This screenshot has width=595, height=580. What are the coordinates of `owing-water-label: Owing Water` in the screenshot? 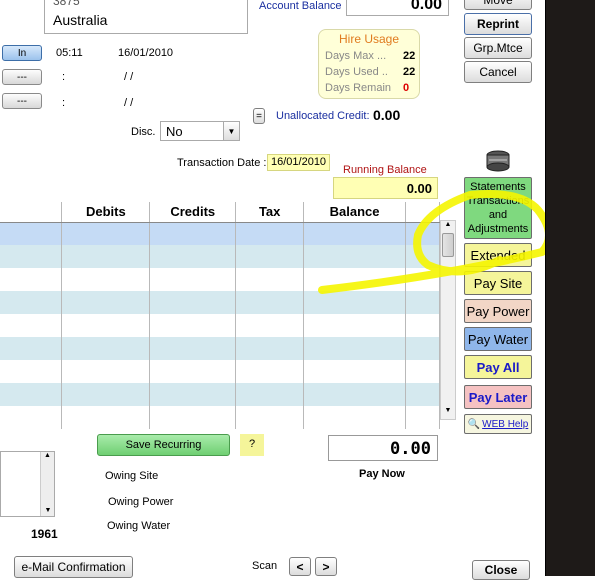 It's located at (139, 526).